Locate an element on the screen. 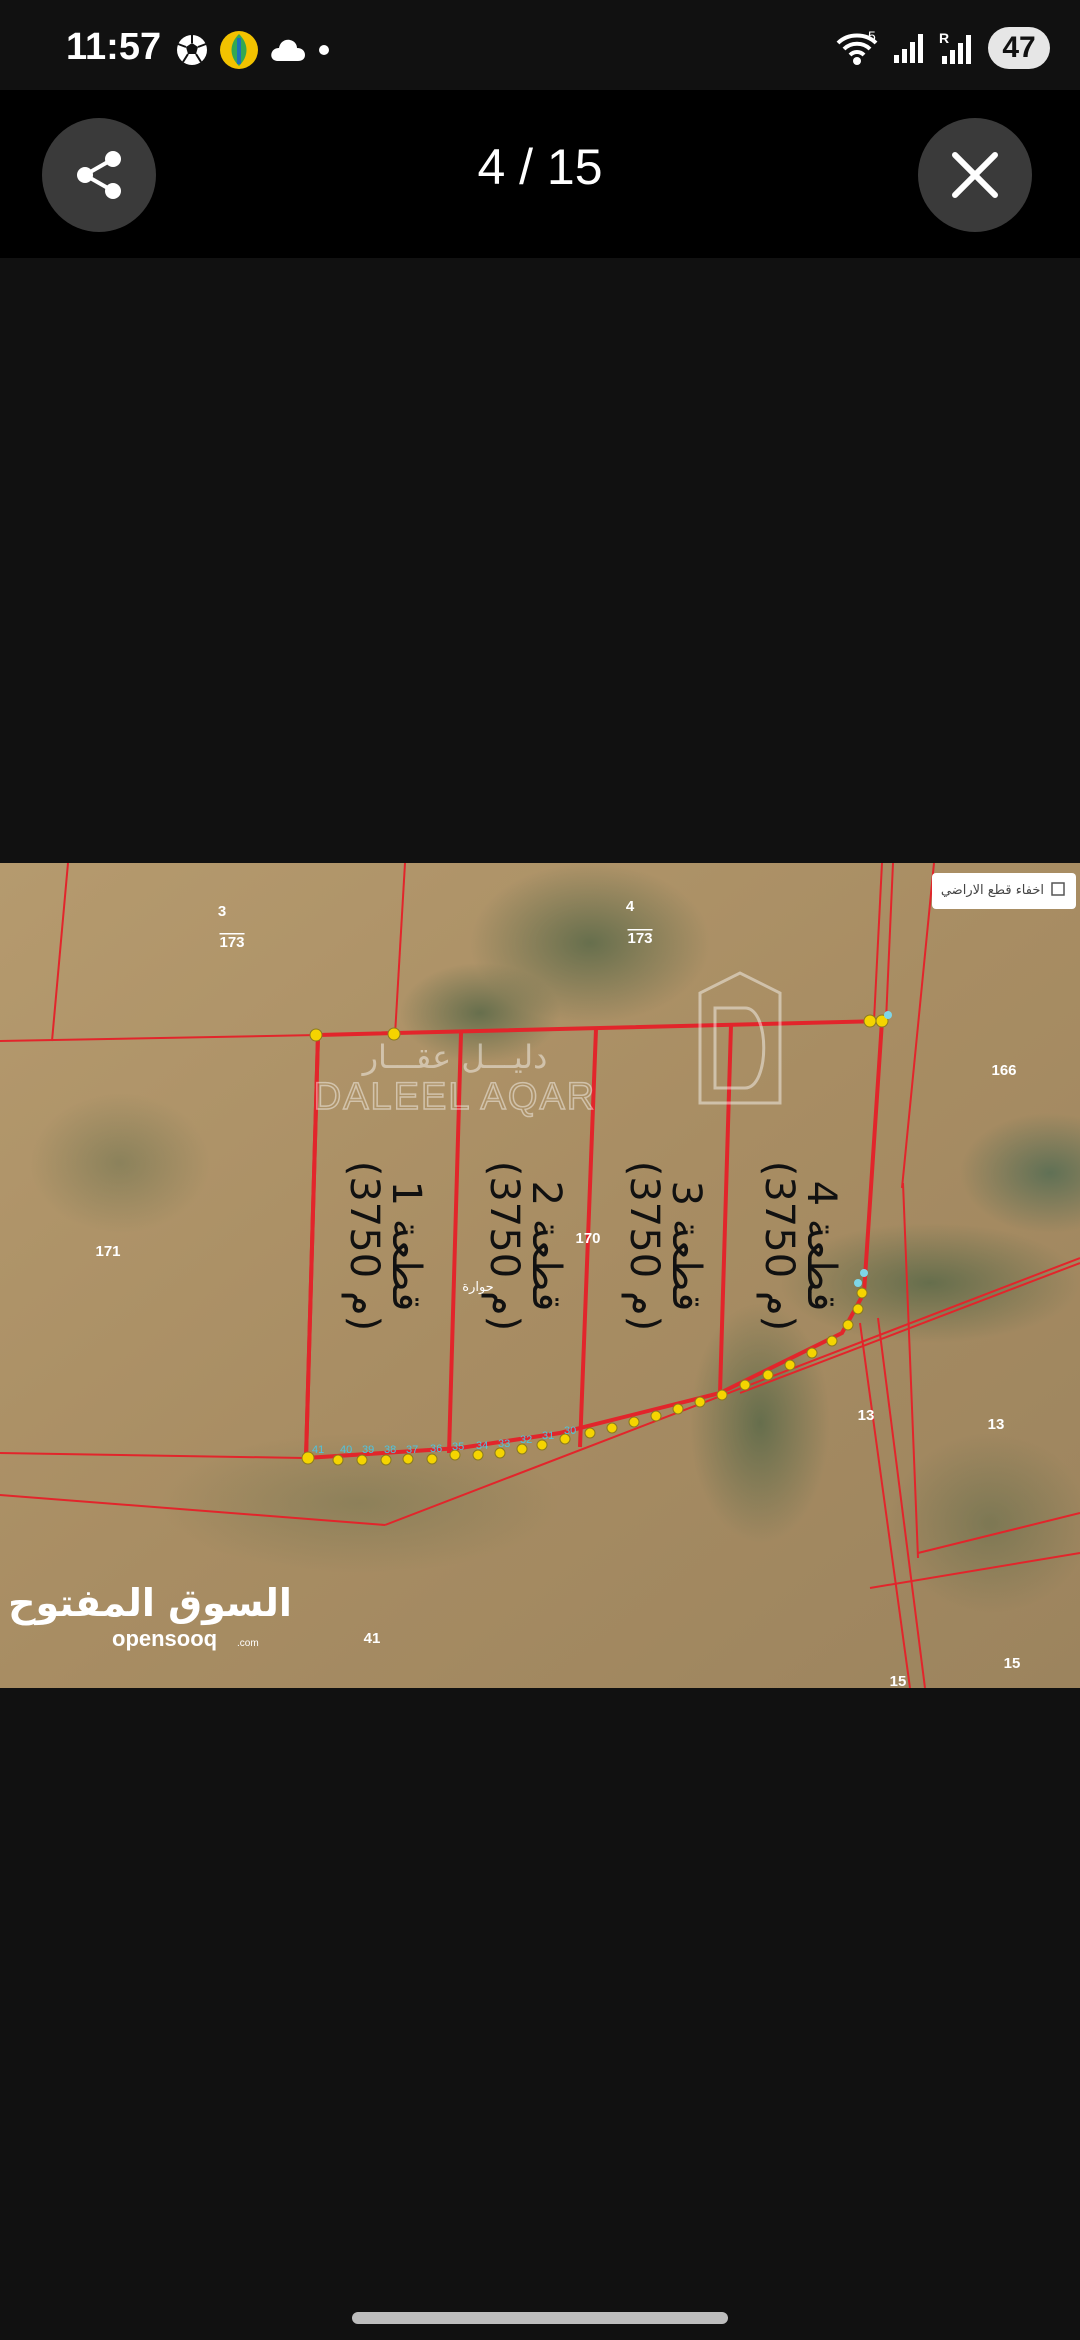 The width and height of the screenshot is (1080, 2340). hide-plots-checkbox: اخفاء قطع الاراضي is located at coordinates (1004, 891).